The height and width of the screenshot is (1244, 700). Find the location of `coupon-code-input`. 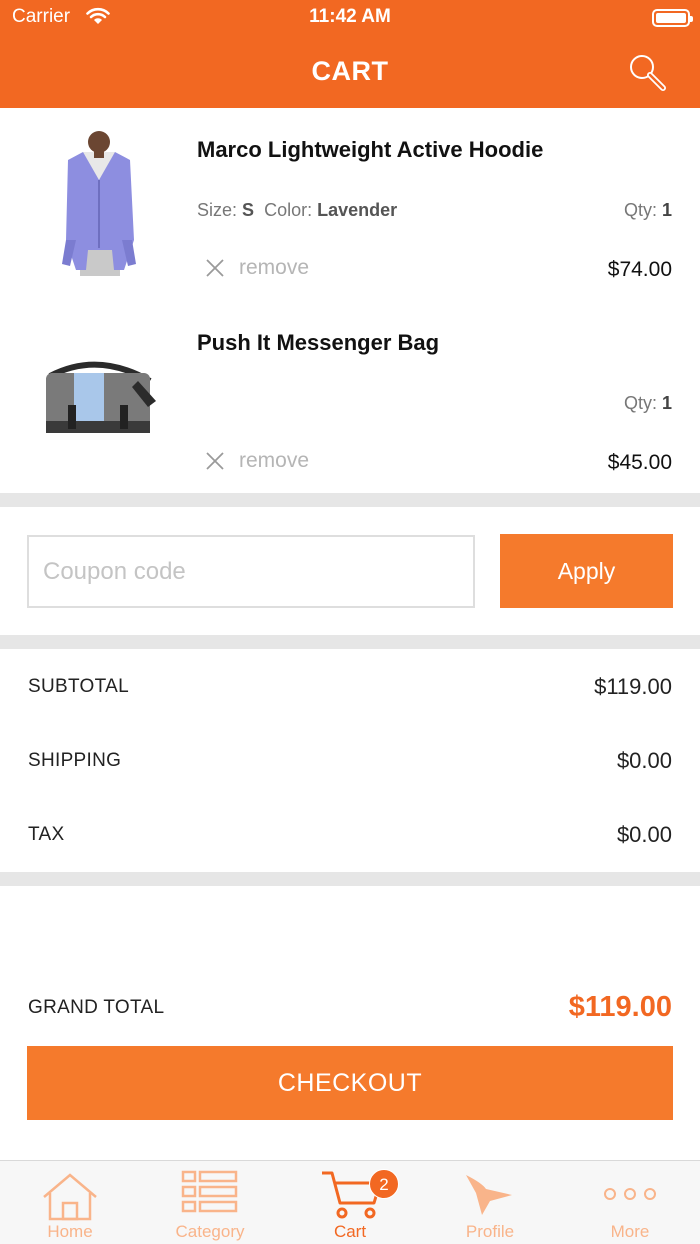

coupon-code-input is located at coordinates (251, 571).